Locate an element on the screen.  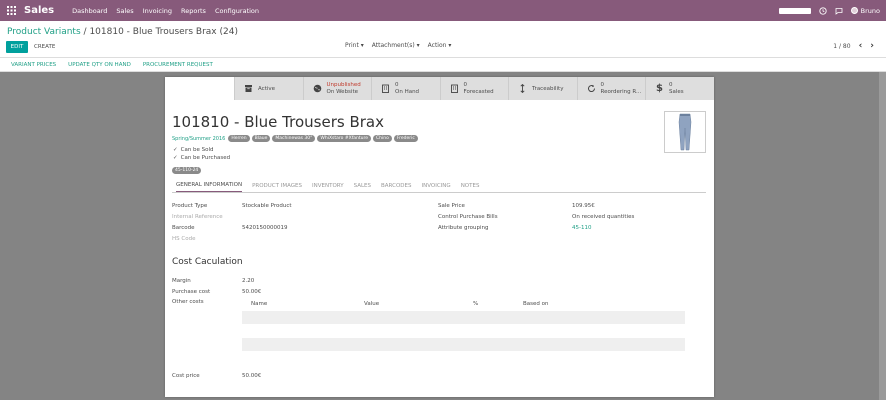
traceability-label: Traceability is located at coordinates (548, 88).